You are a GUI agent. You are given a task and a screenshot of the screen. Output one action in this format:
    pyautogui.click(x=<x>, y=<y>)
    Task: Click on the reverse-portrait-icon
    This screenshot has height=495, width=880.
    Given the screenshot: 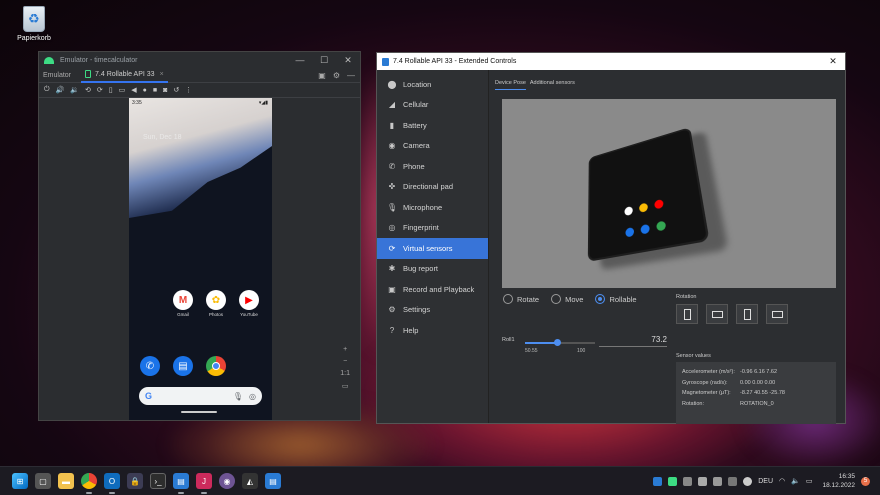 What is the action you would take?
    pyautogui.click(x=747, y=314)
    